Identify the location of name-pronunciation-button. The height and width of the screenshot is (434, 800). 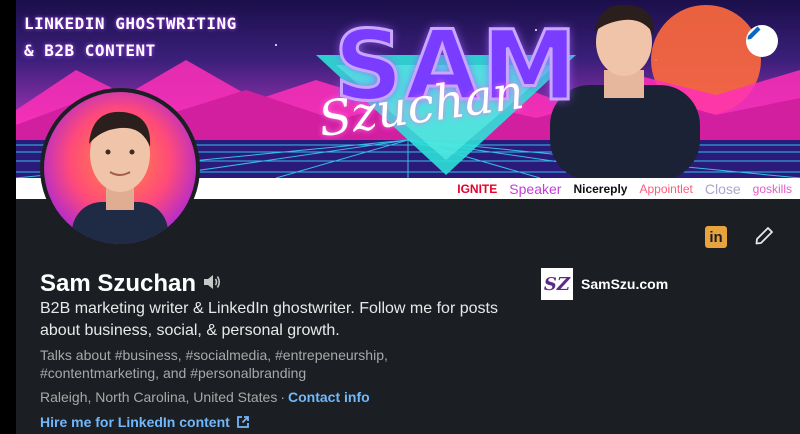
(212, 284).